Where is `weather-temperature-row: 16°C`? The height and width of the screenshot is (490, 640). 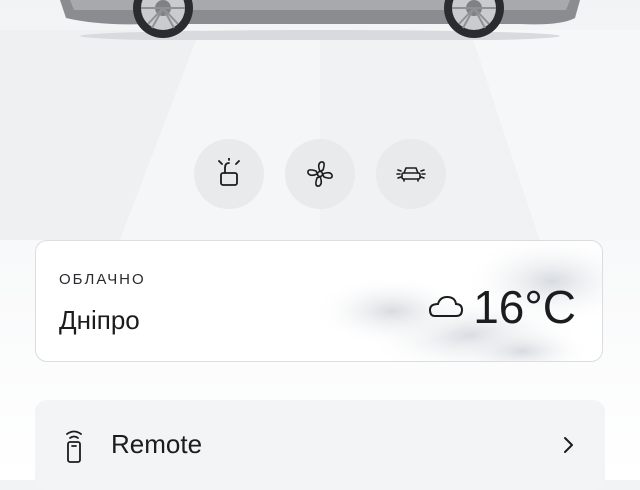
weather-temperature-row: 16°C is located at coordinates (500, 307).